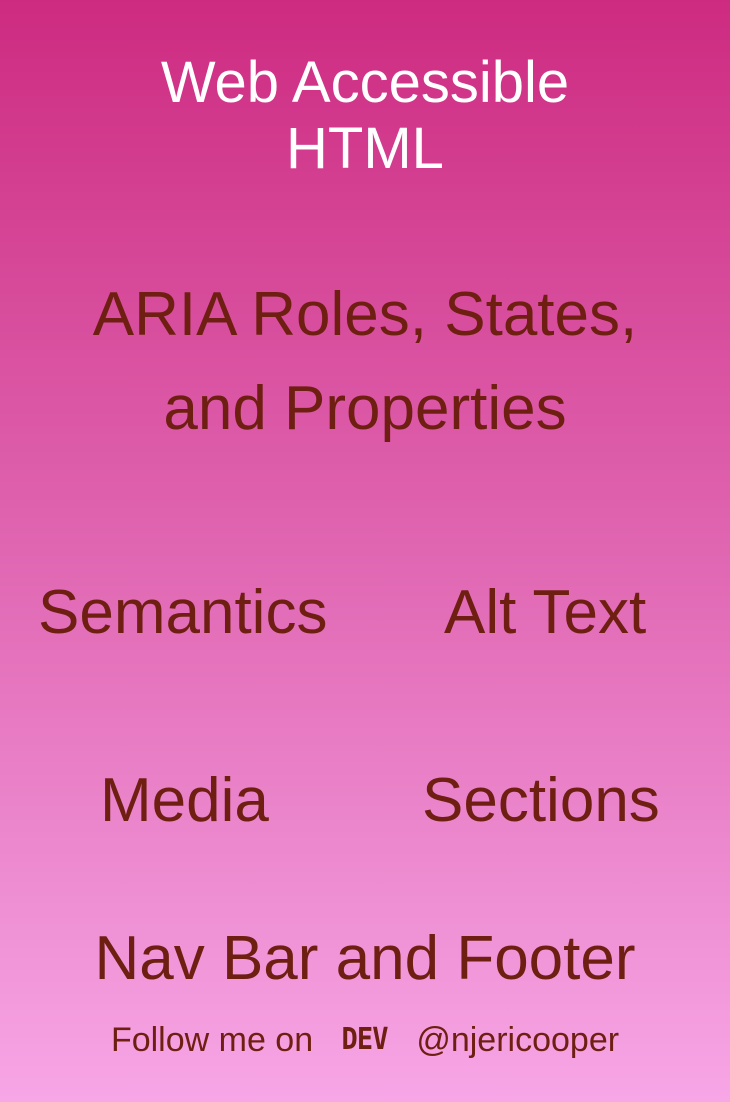 The height and width of the screenshot is (1102, 730). What do you see at coordinates (518, 1040) in the screenshot?
I see `author-handle: @njericooper` at bounding box center [518, 1040].